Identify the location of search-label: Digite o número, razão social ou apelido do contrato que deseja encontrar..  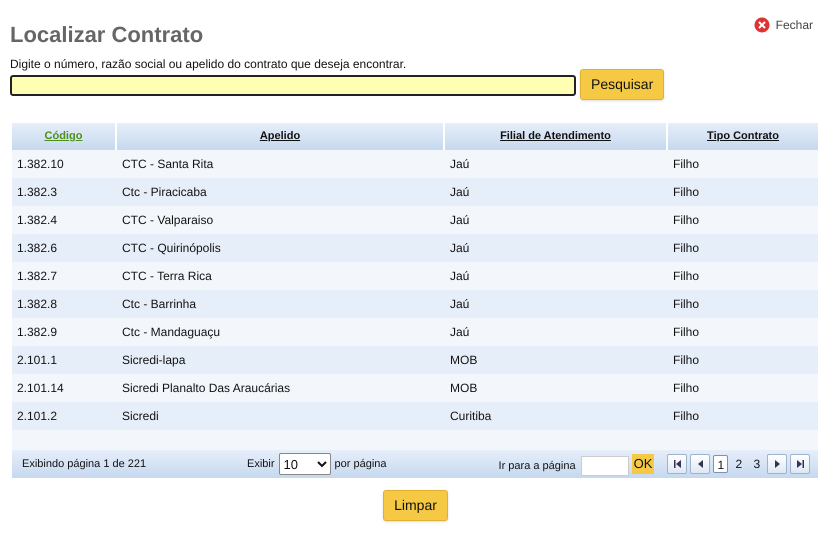
(209, 64).